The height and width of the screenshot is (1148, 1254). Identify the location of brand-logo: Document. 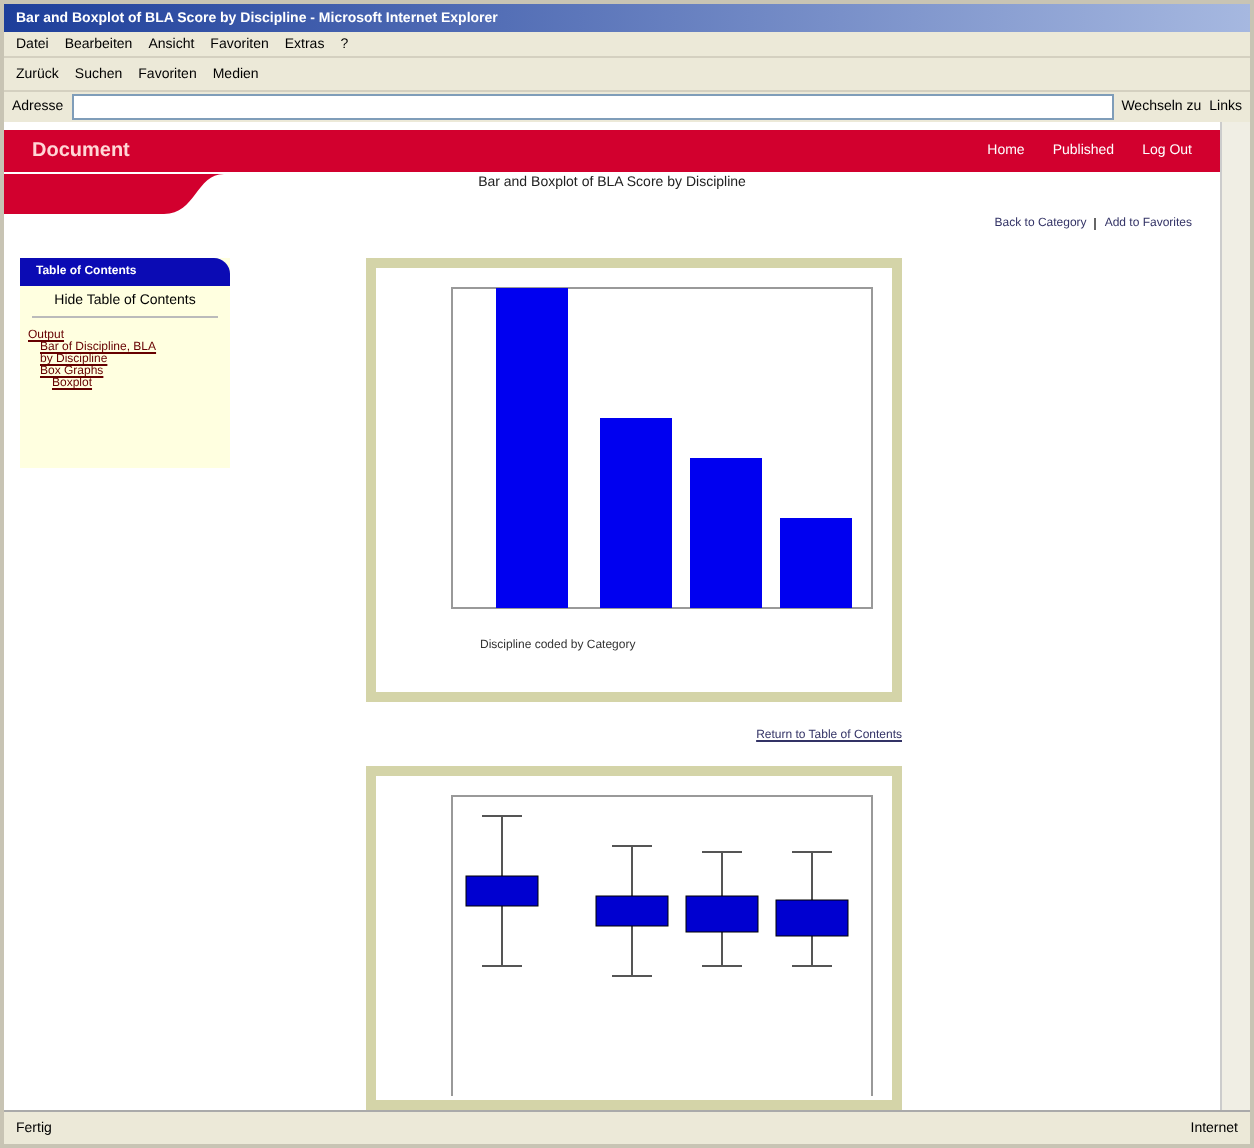
(81, 151).